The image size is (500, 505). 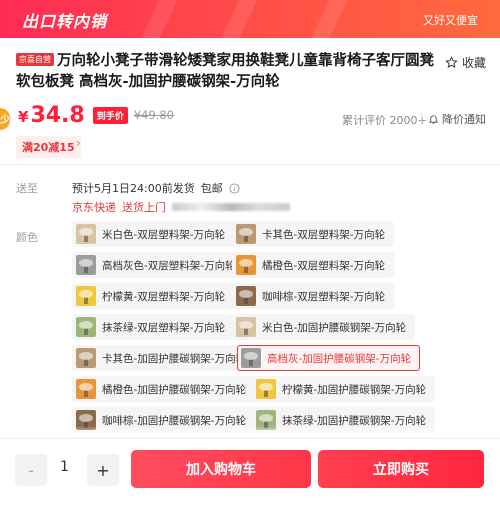 I want to click on ship-info: 预计5月1日24:00前发货 包邮, so click(x=156, y=188).